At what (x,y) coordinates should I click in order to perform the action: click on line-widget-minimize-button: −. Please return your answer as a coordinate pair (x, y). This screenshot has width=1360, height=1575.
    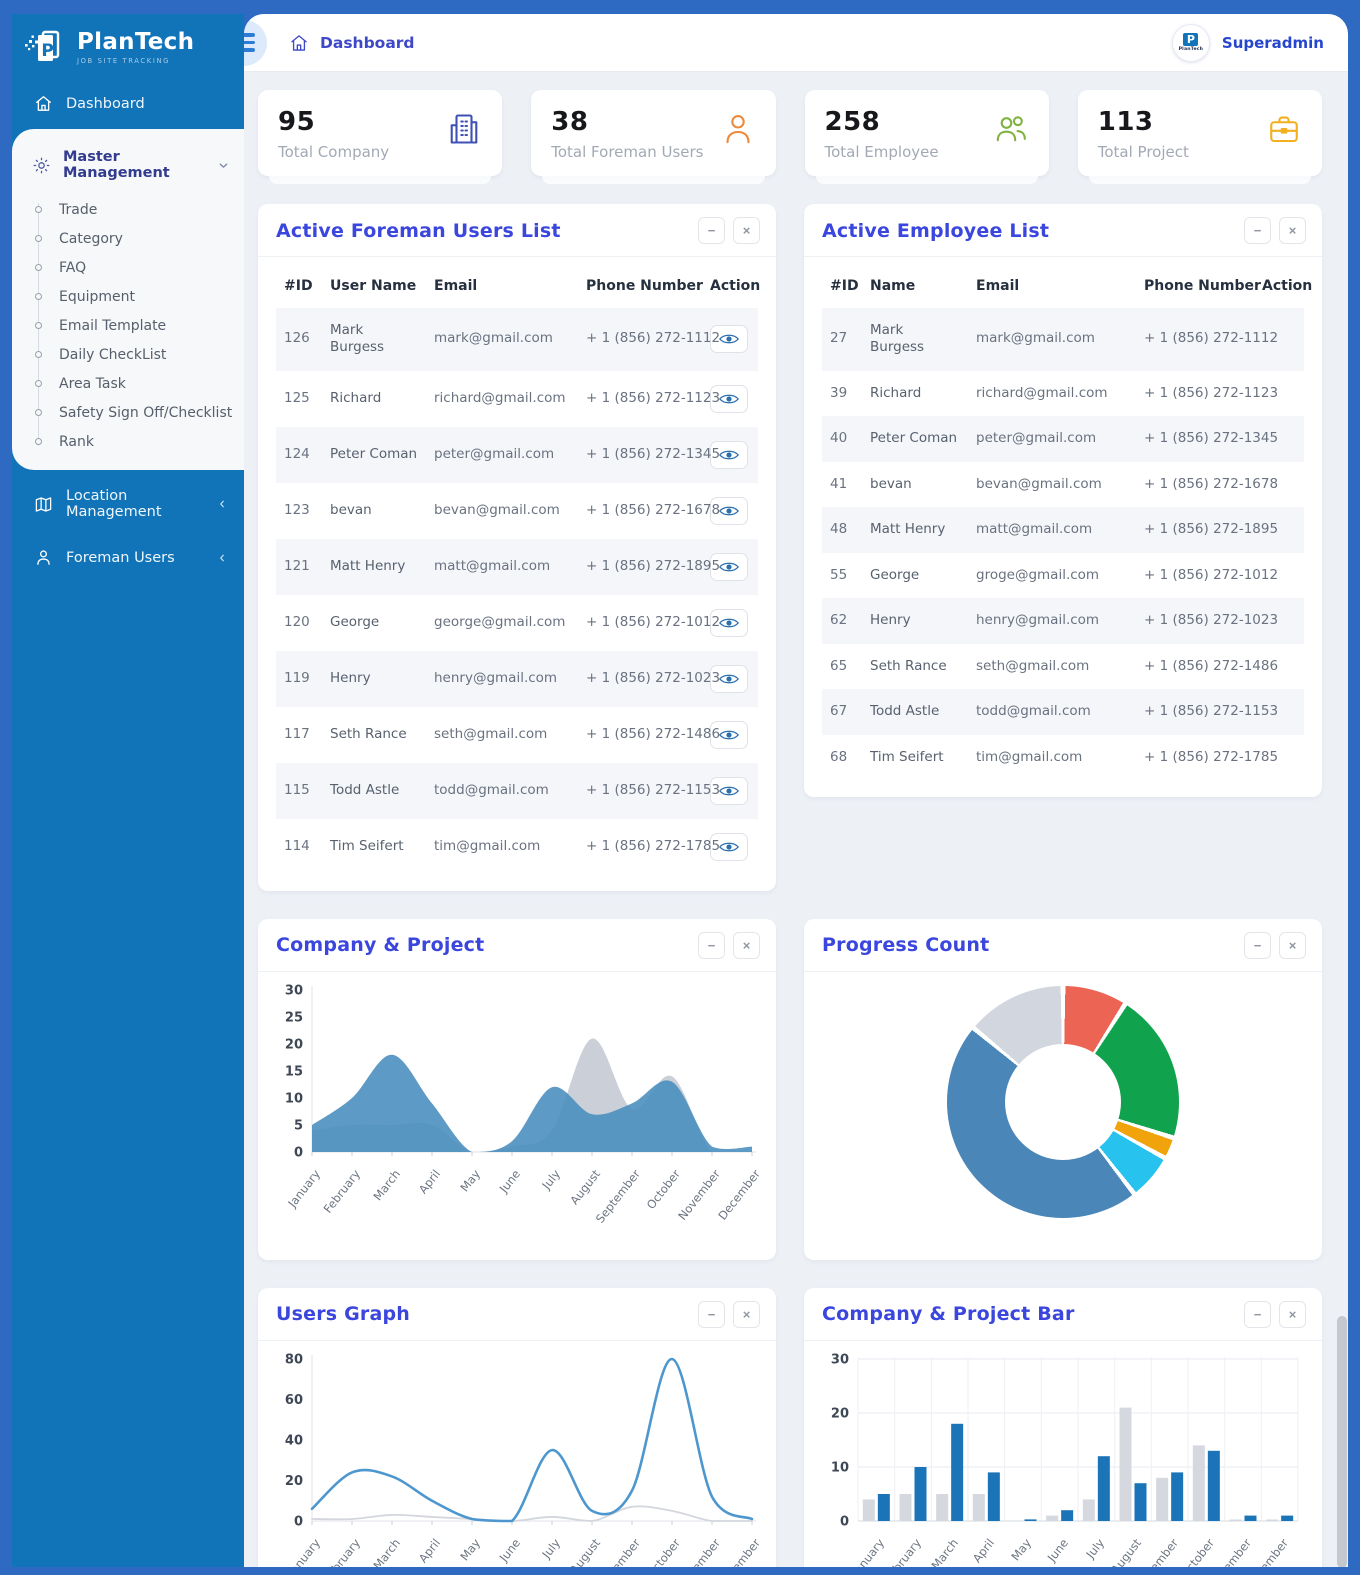
    Looking at the image, I should click on (711, 1314).